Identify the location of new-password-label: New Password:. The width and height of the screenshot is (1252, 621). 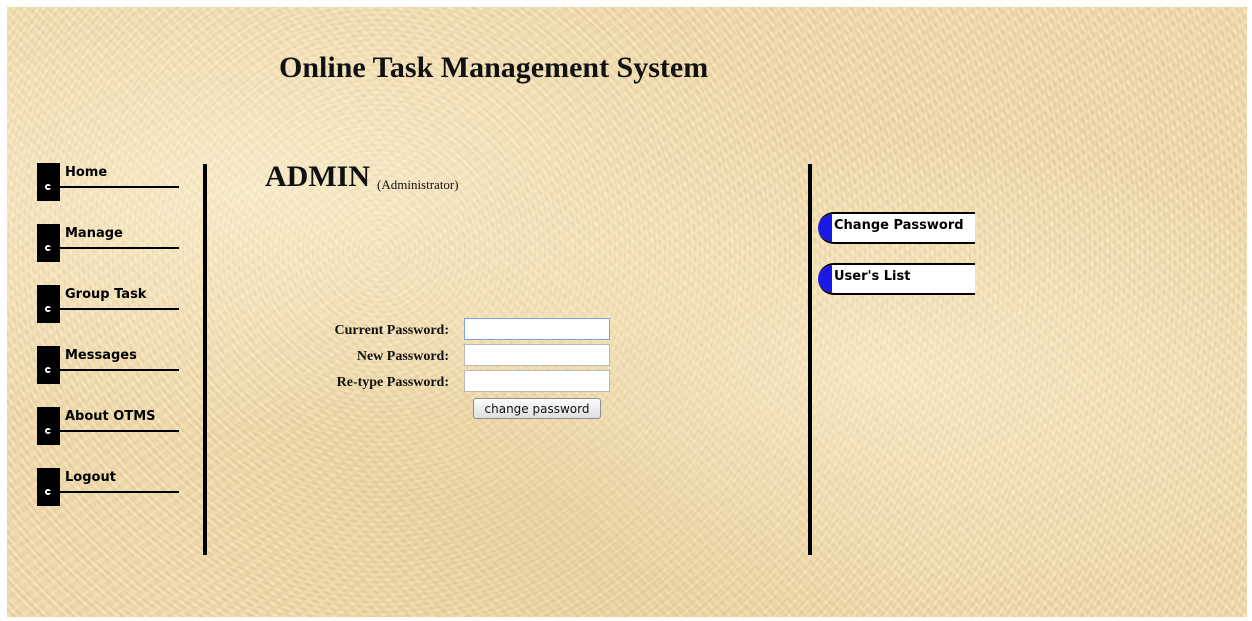
(402, 356).